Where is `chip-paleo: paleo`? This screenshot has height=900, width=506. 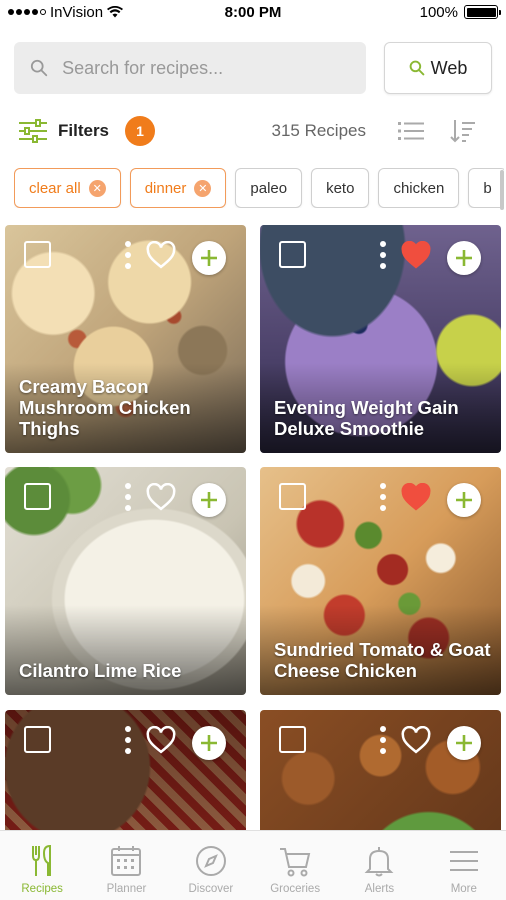 chip-paleo: paleo is located at coordinates (269, 188).